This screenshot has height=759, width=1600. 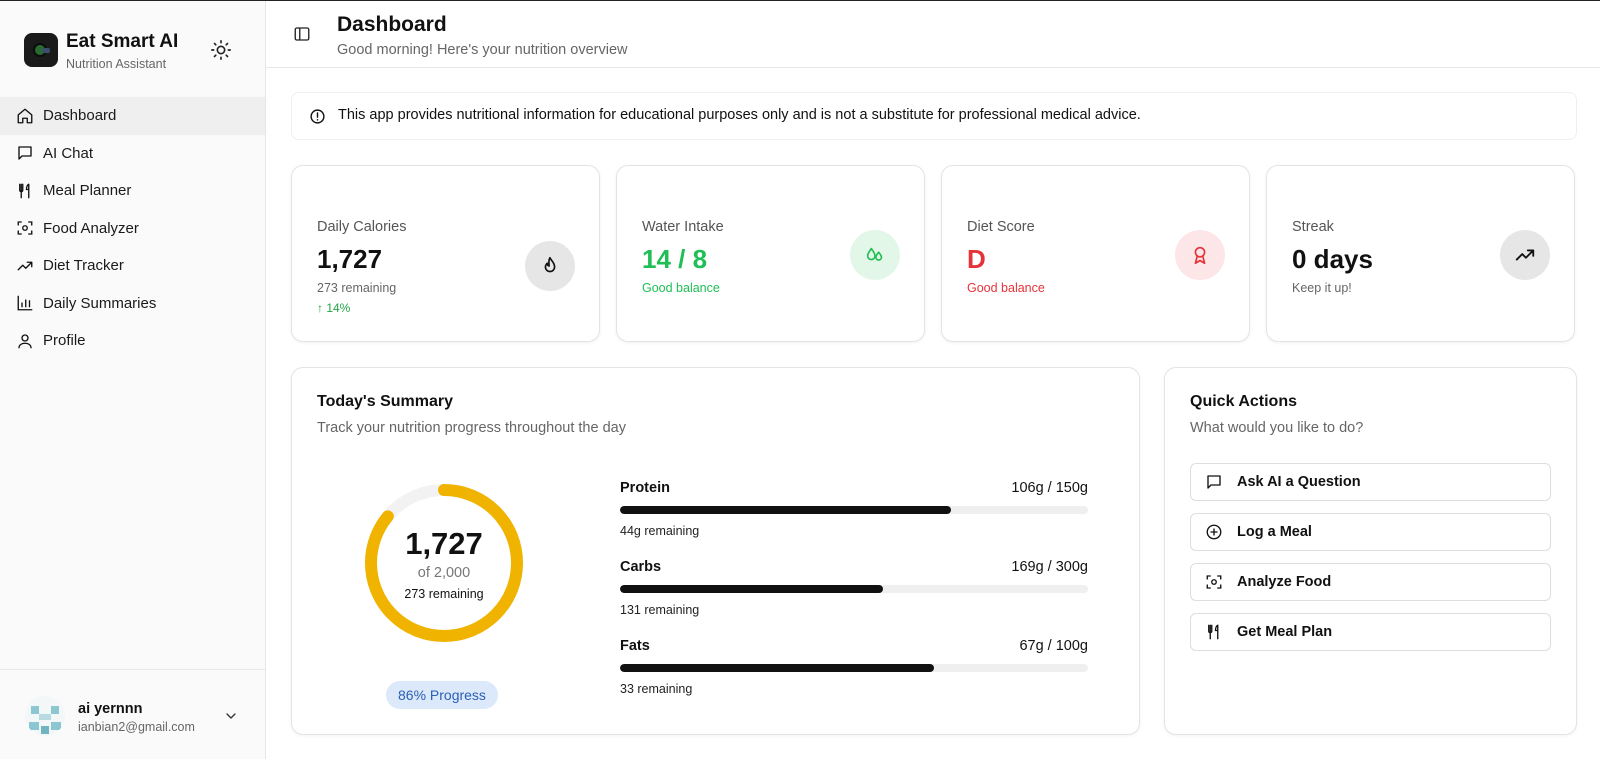 What do you see at coordinates (1285, 632) in the screenshot?
I see `button-label: Get Meal Plan` at bounding box center [1285, 632].